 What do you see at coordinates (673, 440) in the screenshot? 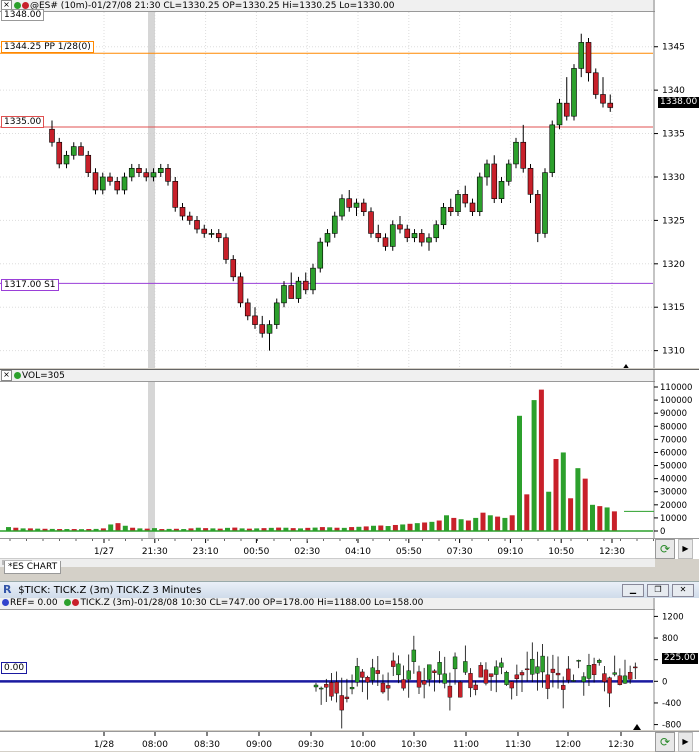
I see `volume-tick-label: 70000` at bounding box center [673, 440].